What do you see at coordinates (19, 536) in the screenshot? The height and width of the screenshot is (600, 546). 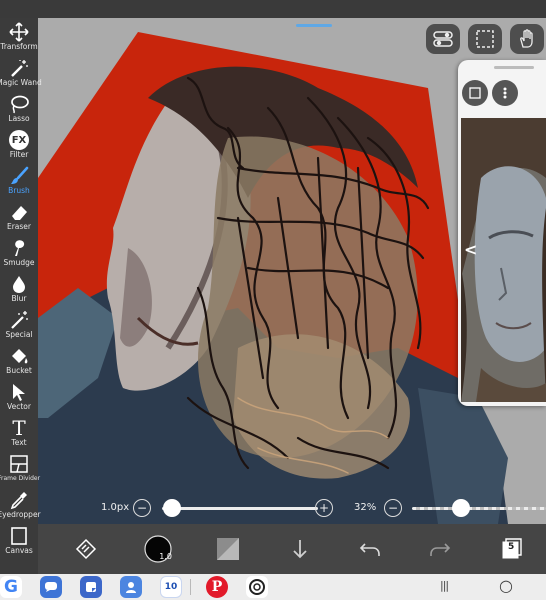 I see `canvas-icon` at bounding box center [19, 536].